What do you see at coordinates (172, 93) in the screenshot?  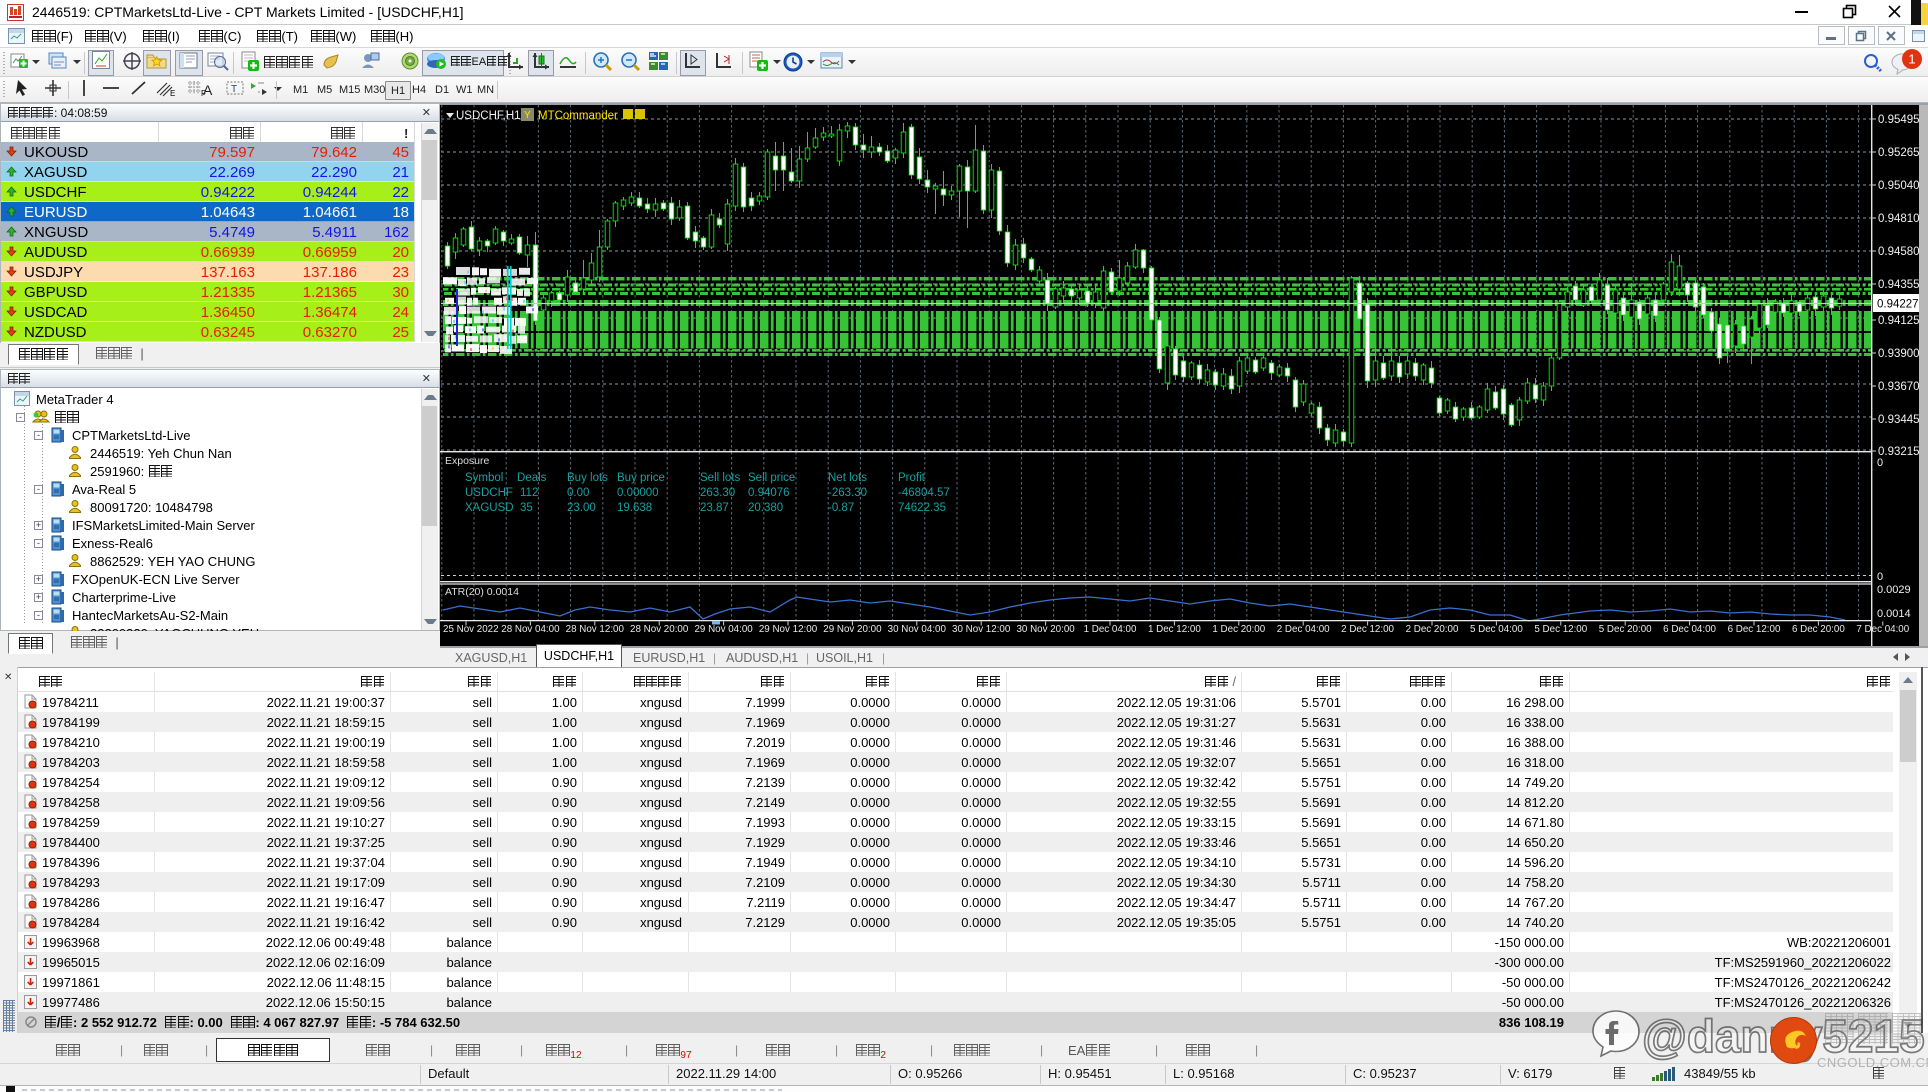 I see `svg-text: E` at bounding box center [172, 93].